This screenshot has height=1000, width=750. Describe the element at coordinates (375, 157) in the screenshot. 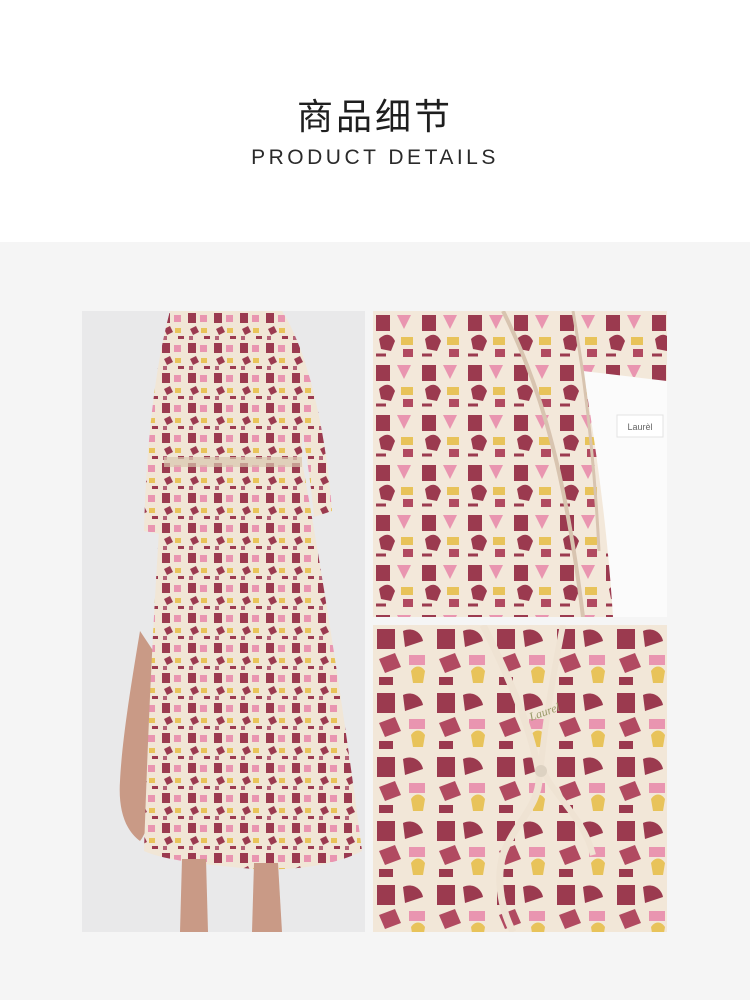

I see `section-title-en: PRODUCT DETAILS` at that location.